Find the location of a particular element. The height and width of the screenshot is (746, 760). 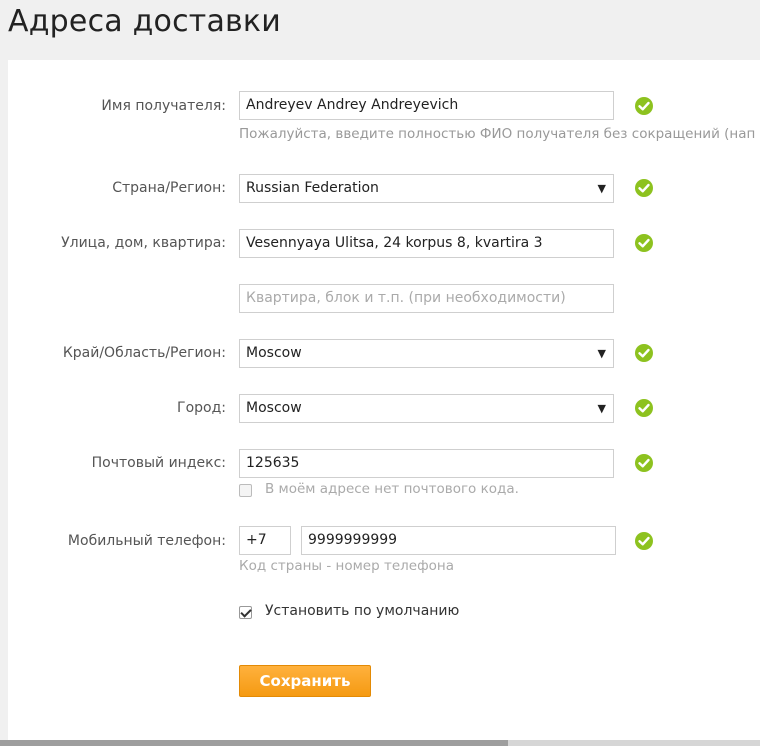

country-select: Russian Federation ▼ is located at coordinates (426, 188).